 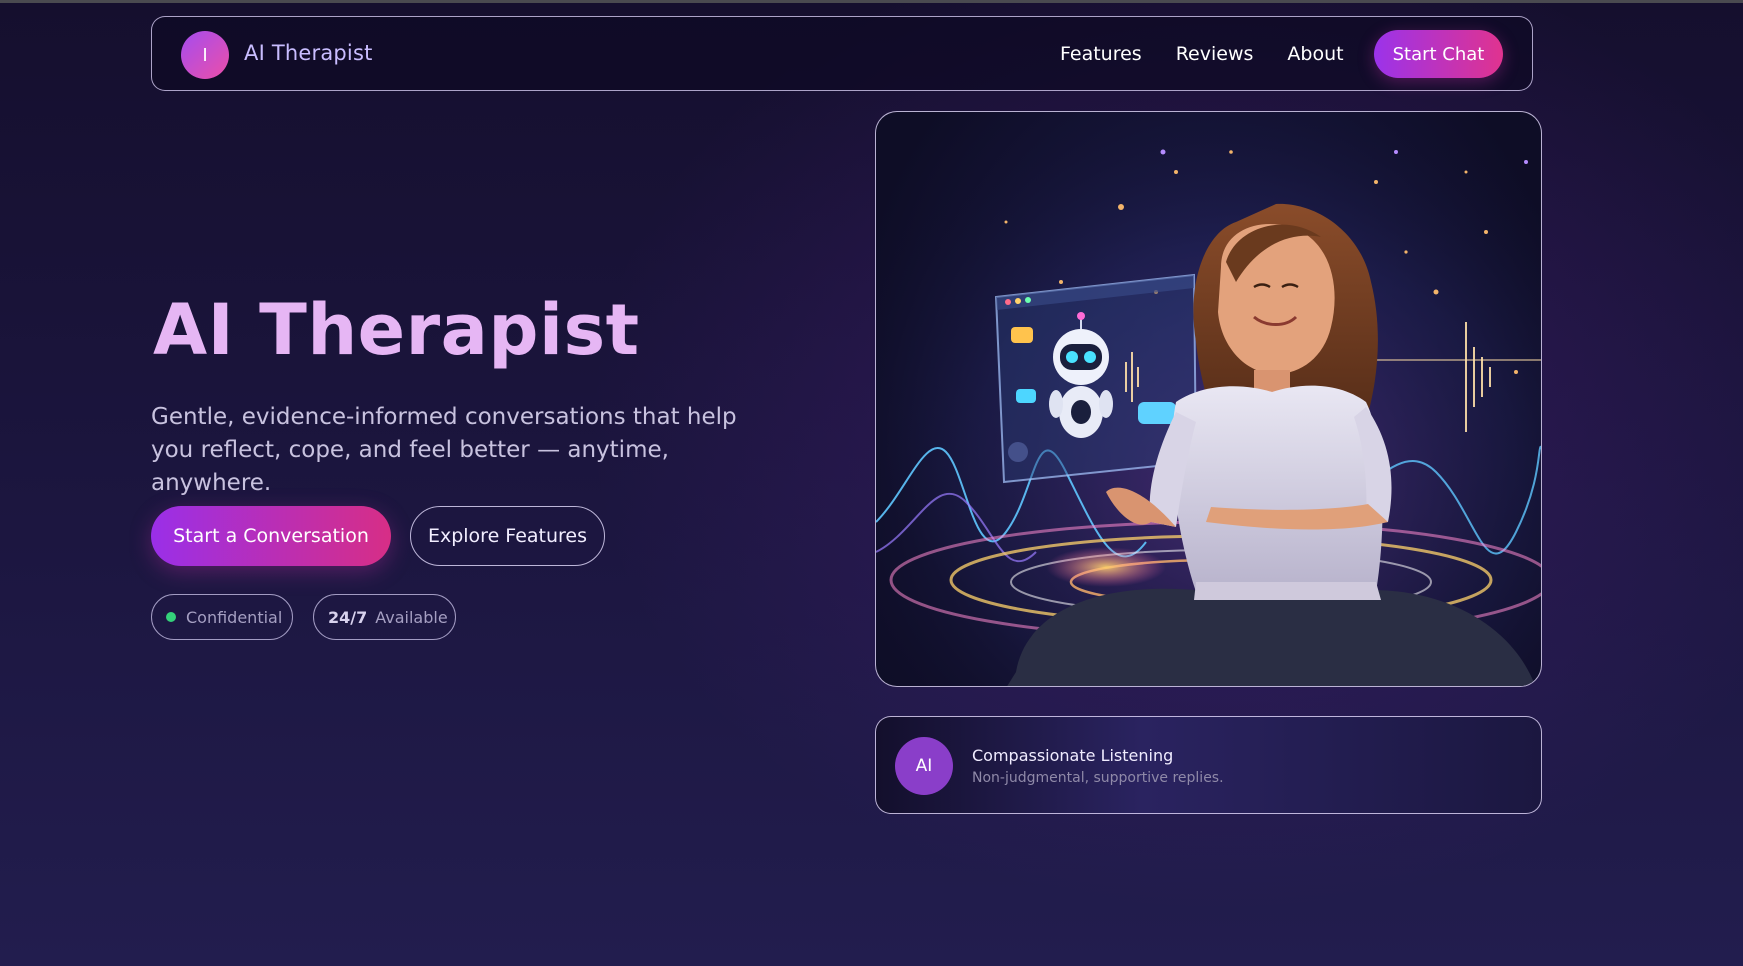 What do you see at coordinates (348, 617) in the screenshot?
I see `availability-hours: 24/7` at bounding box center [348, 617].